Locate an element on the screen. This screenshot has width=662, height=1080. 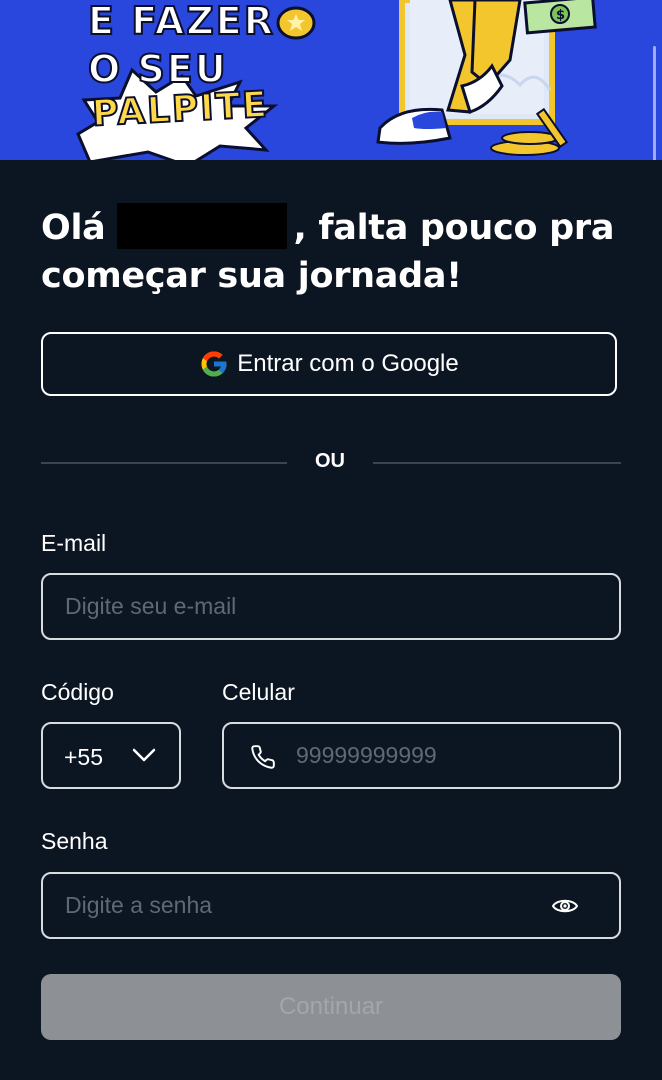
banner-line-3: PALPITE is located at coordinates (180, 109).